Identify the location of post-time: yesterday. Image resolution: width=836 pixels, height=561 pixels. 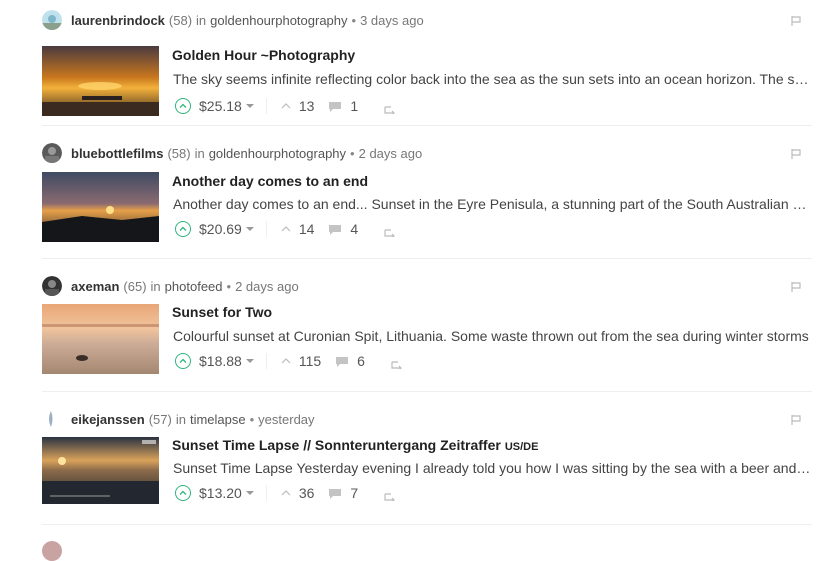
(286, 419).